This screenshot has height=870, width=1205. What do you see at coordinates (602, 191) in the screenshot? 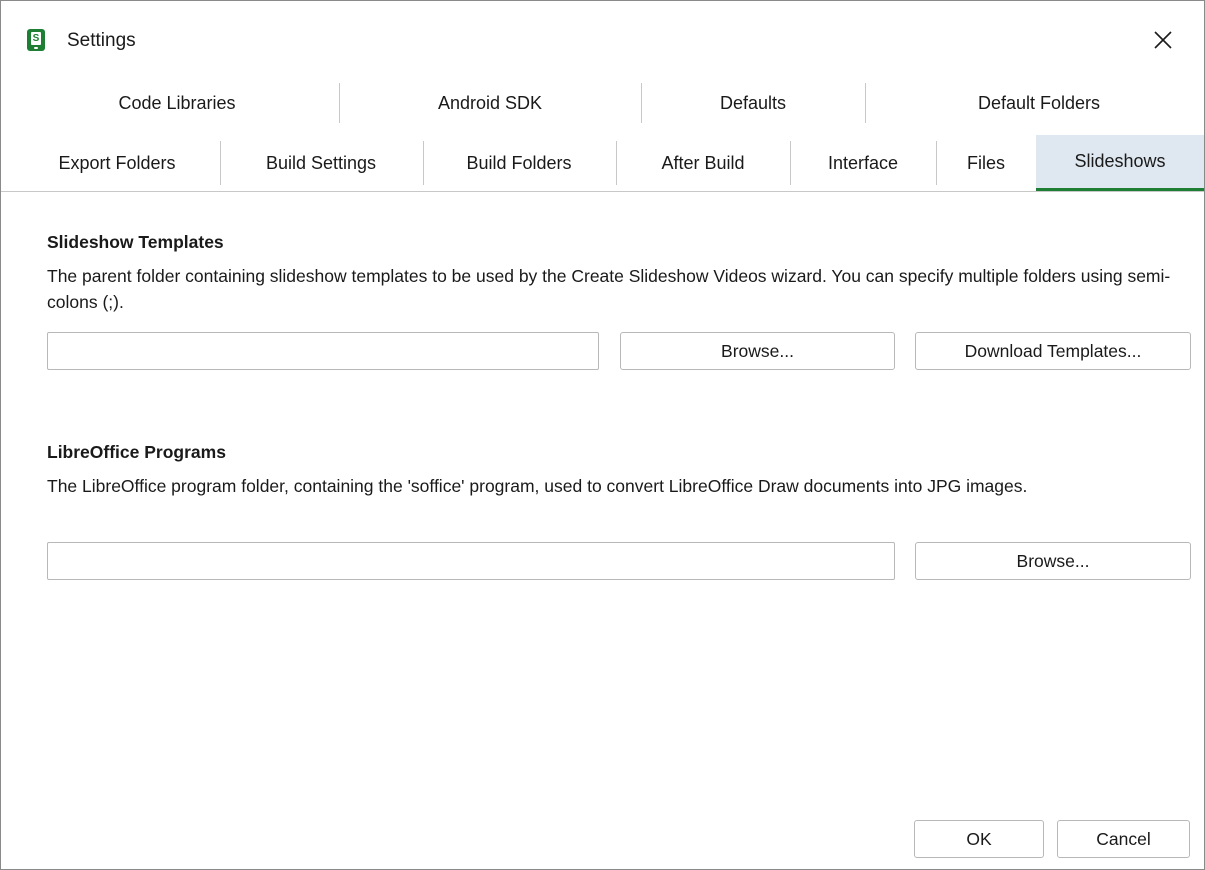
I see `tab-divider` at bounding box center [602, 191].